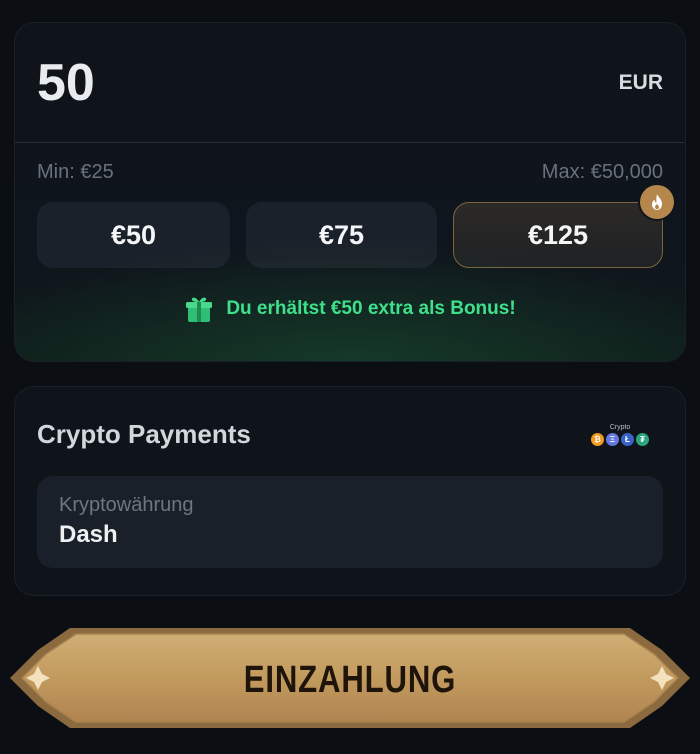  Describe the element at coordinates (640, 82) in the screenshot. I see `currency-label: EUR` at that location.